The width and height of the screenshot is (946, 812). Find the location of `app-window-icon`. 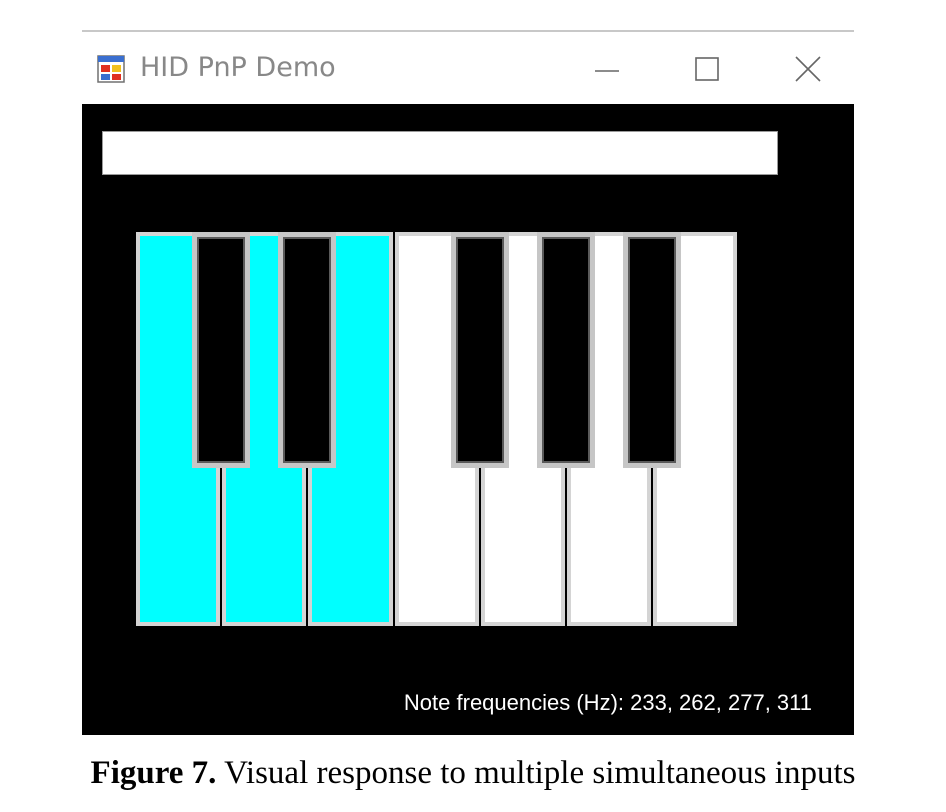

app-window-icon is located at coordinates (111, 69).